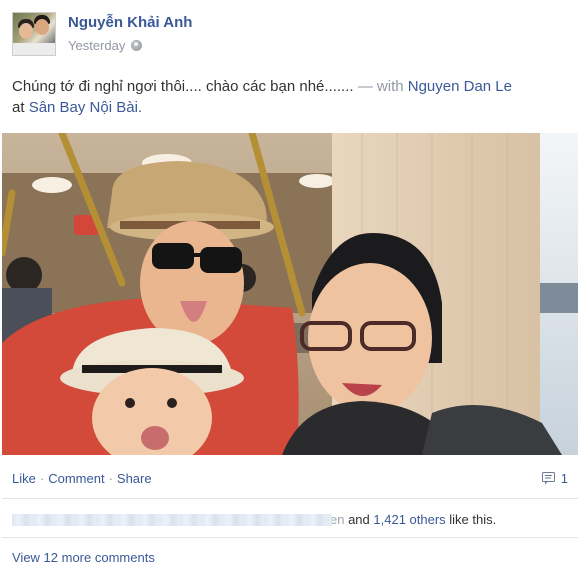 This screenshot has height=577, width=580. Describe the element at coordinates (471, 519) in the screenshot. I see `likes-suffix: like this.` at that location.